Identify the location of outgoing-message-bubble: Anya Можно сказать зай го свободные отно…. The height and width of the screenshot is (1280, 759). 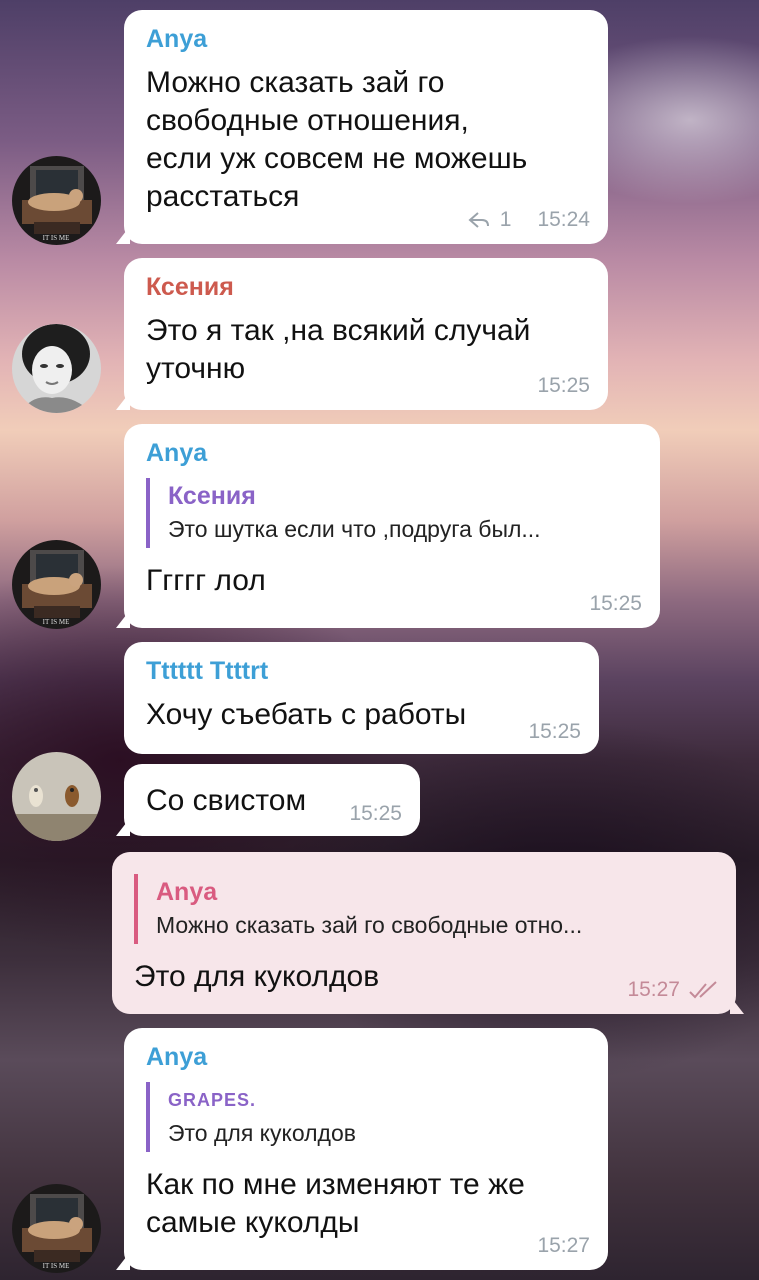
(428, 933).